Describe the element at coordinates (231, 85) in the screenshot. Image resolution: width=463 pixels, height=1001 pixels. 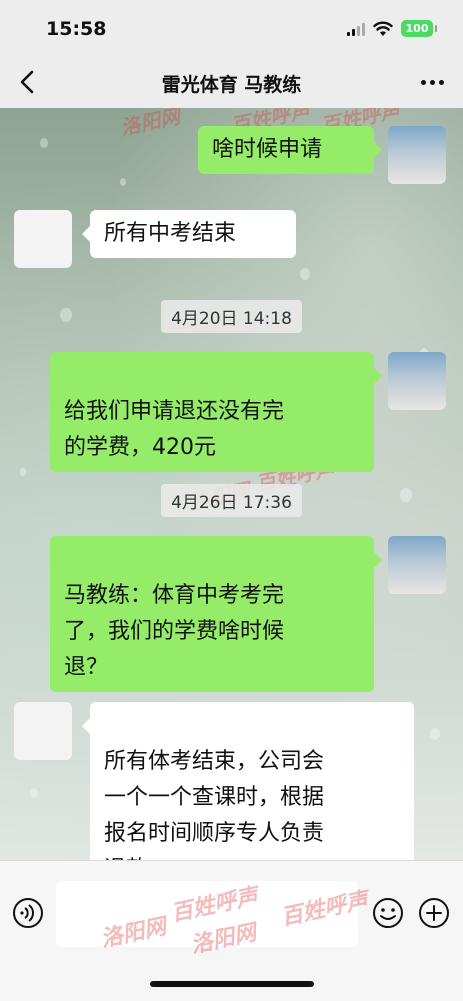
I see `chat-title: 雷光体育 马教练` at that location.